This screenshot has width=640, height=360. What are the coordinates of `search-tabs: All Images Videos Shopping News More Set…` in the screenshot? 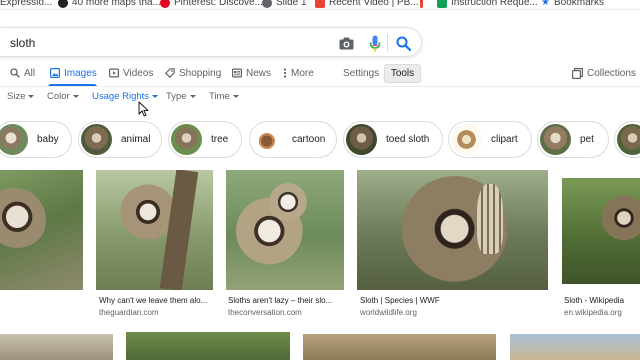 It's located at (320, 74).